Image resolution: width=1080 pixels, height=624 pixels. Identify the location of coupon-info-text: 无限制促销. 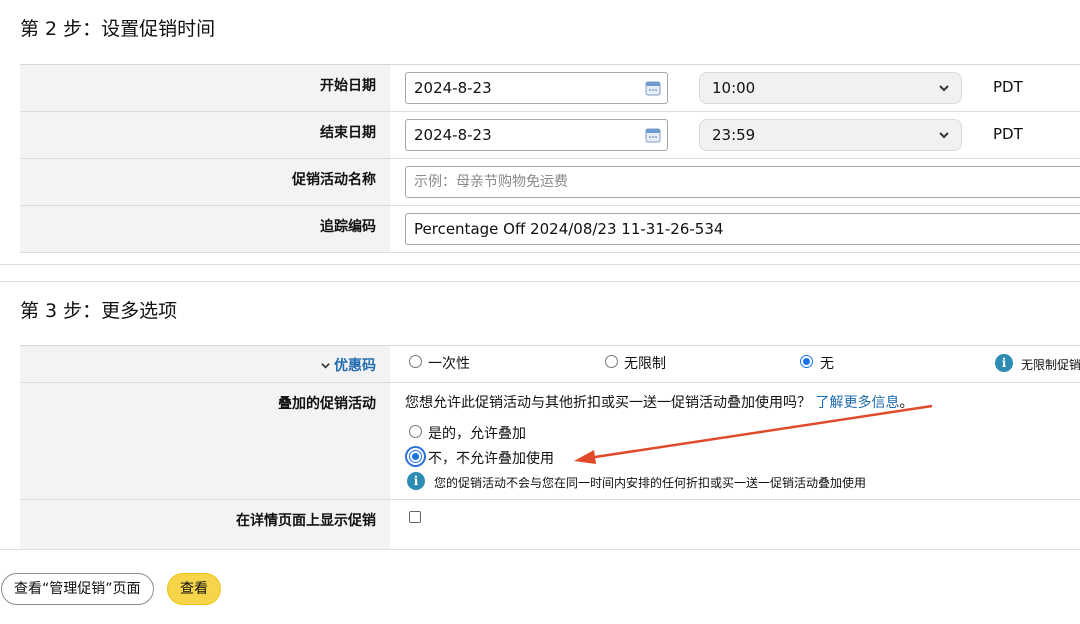
(1050, 365).